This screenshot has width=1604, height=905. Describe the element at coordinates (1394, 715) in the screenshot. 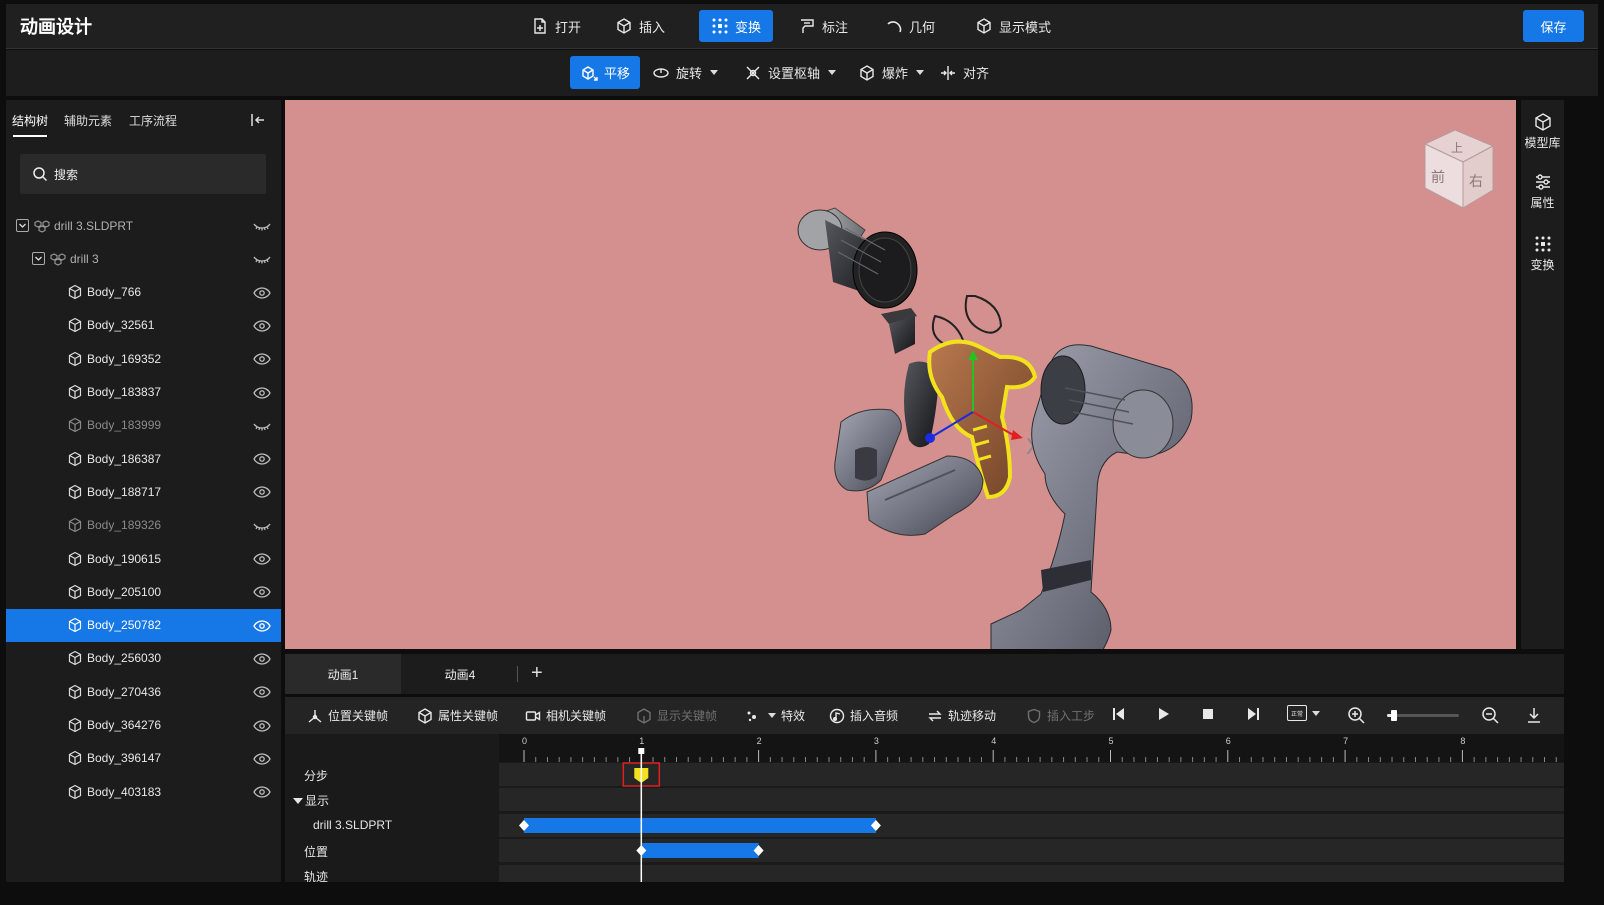

I see `zoom-slider-thumb` at that location.